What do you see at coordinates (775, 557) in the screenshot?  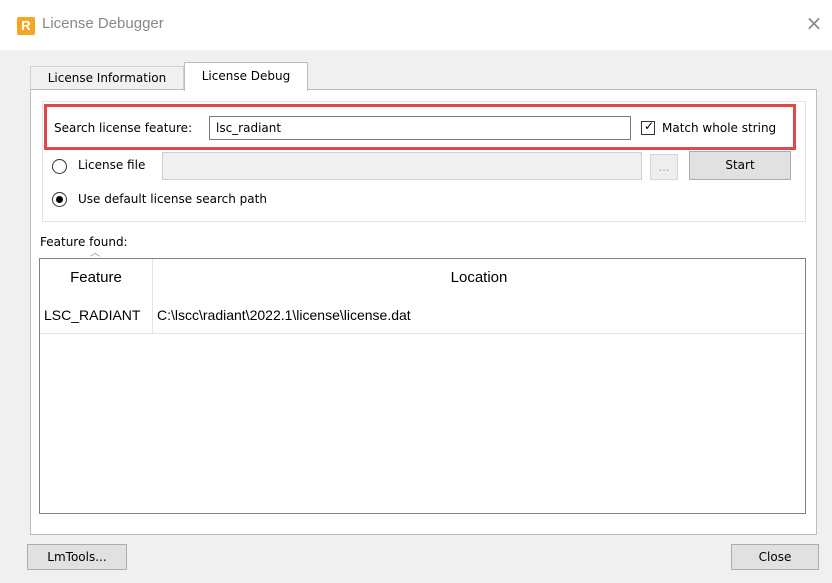 I see `close-button: Close` at bounding box center [775, 557].